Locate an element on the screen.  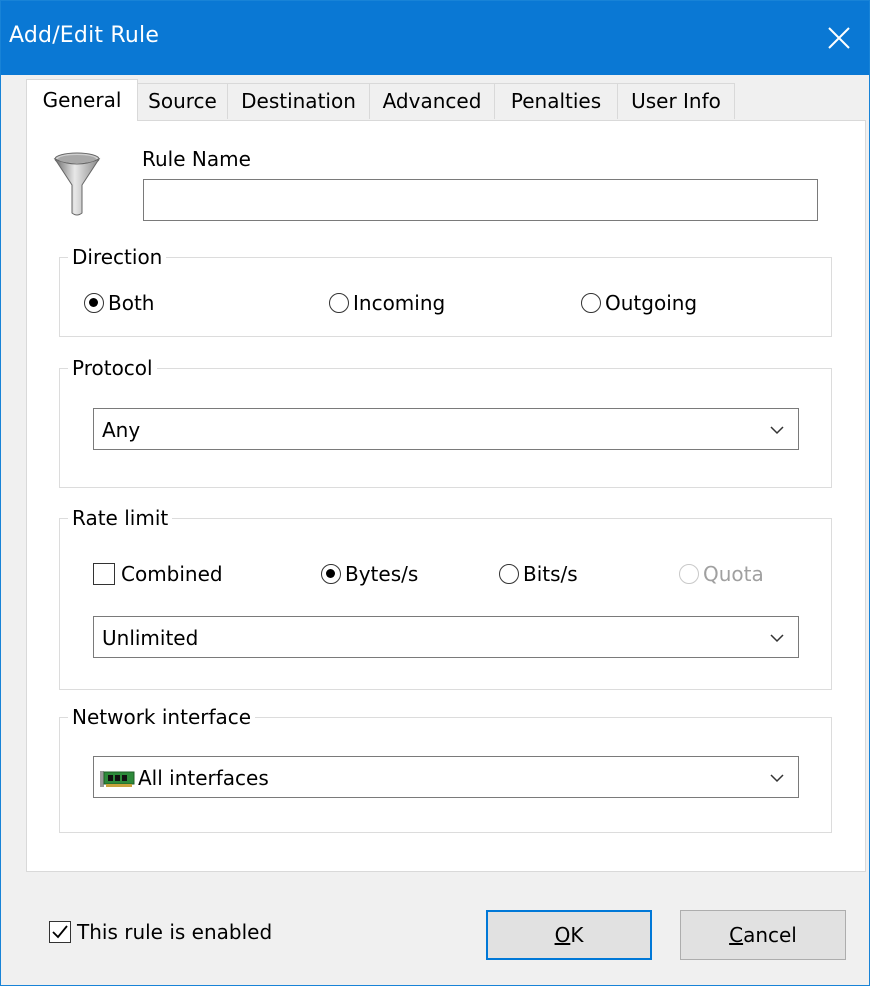
network-interface-select-value: All interfaces is located at coordinates (203, 778).